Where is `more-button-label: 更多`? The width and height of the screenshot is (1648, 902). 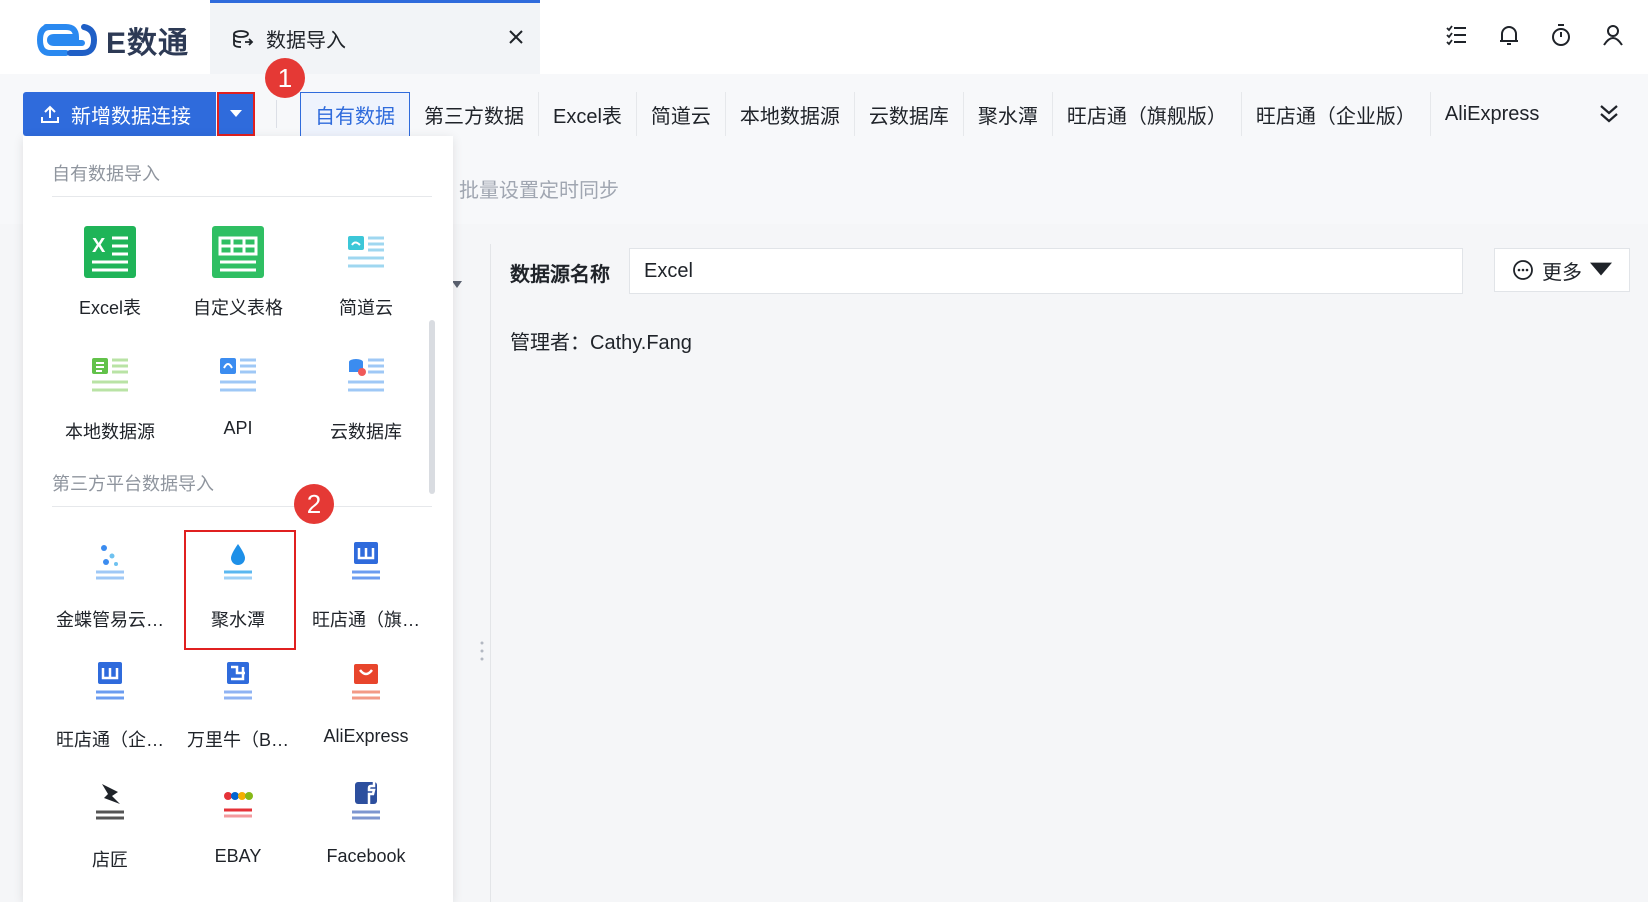 more-button-label: 更多 is located at coordinates (1562, 272).